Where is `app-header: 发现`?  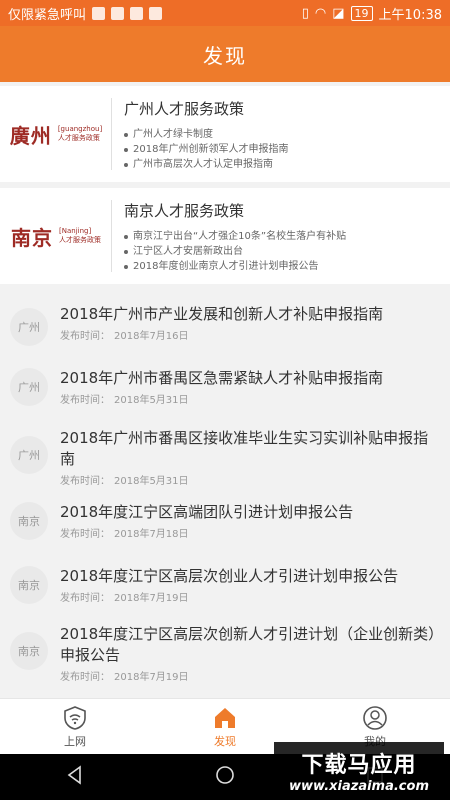
app-header: 发现 is located at coordinates (225, 54).